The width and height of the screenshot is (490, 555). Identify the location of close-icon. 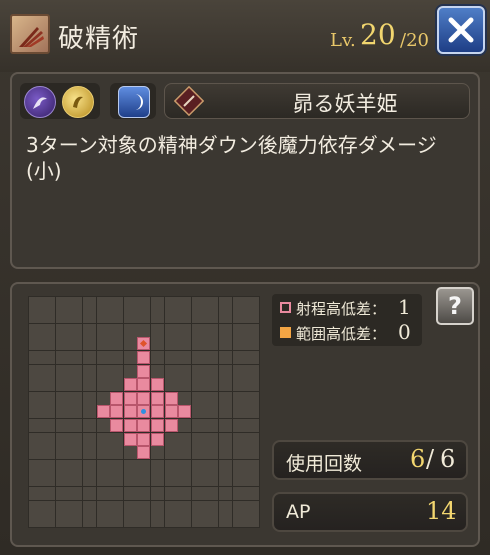
(461, 30).